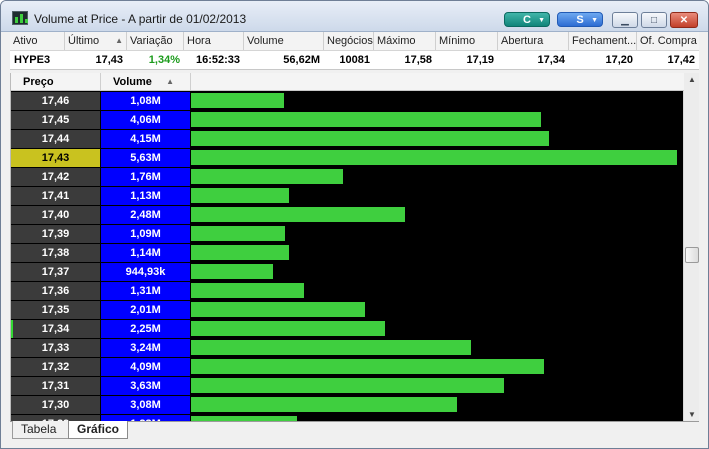  What do you see at coordinates (681, 60) in the screenshot?
I see `cell-of-compra: 17,42` at bounding box center [681, 60].